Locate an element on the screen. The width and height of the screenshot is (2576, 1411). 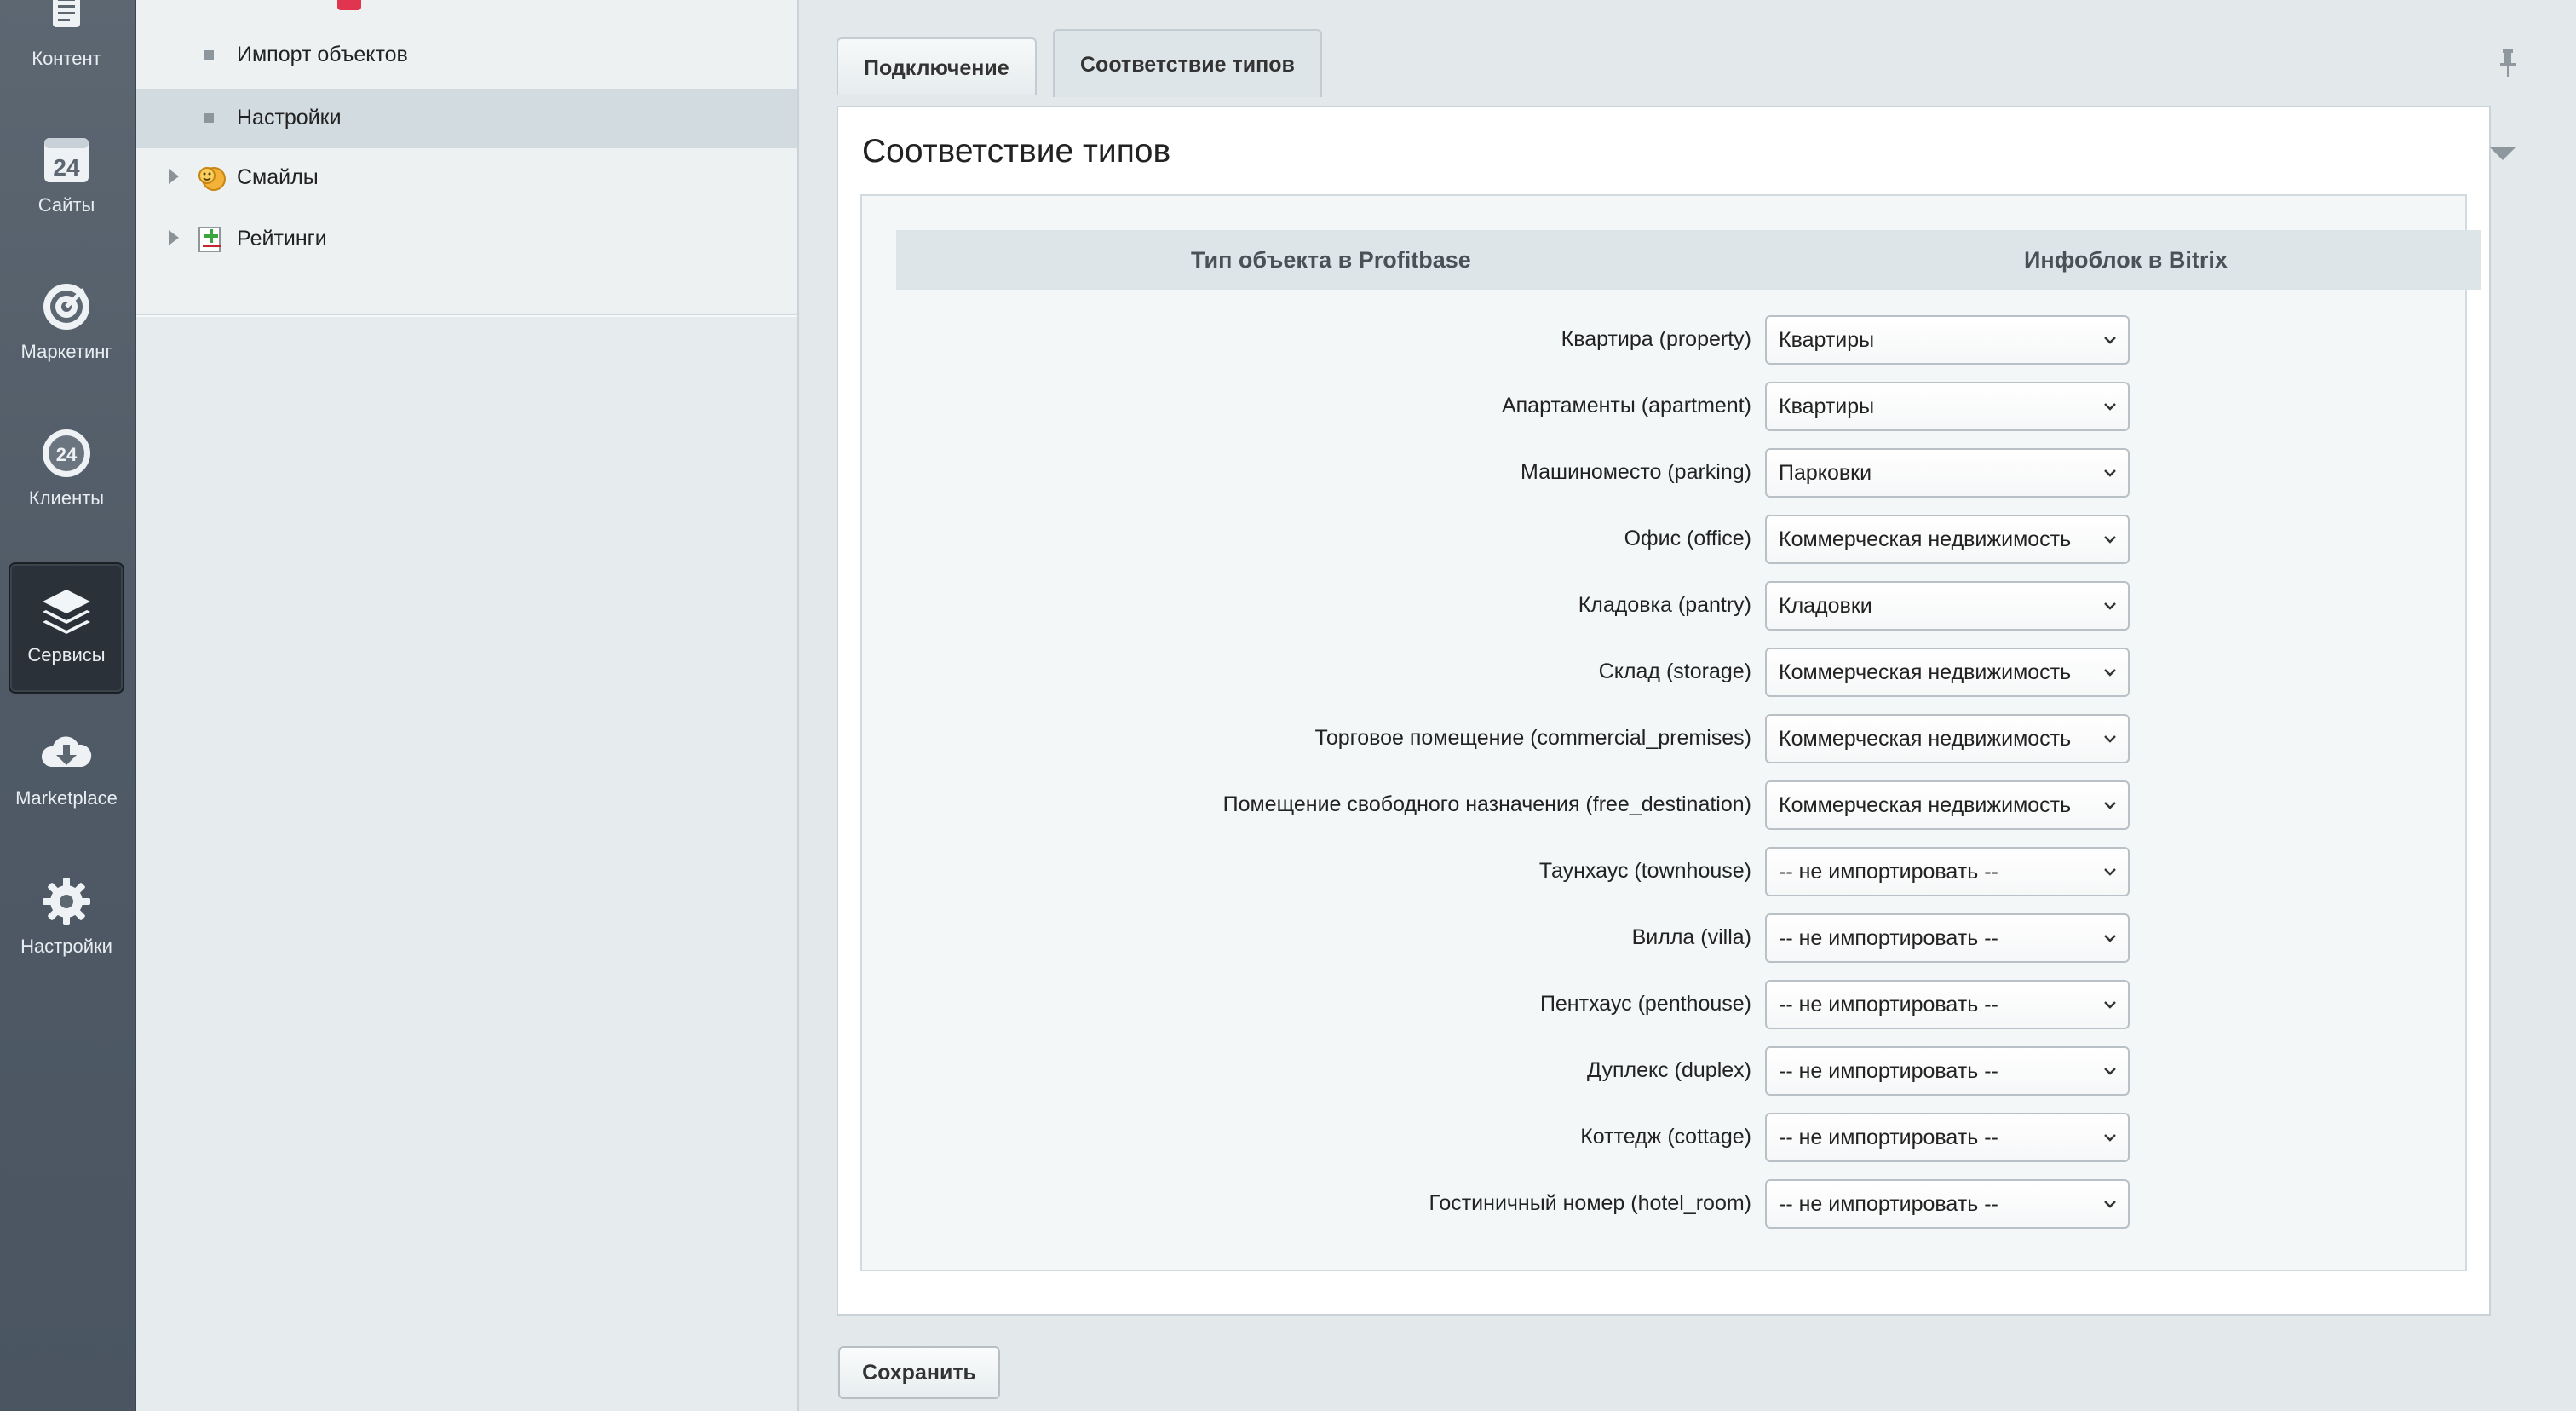
tree-item-smiles: Смайлы is located at coordinates (467, 178).